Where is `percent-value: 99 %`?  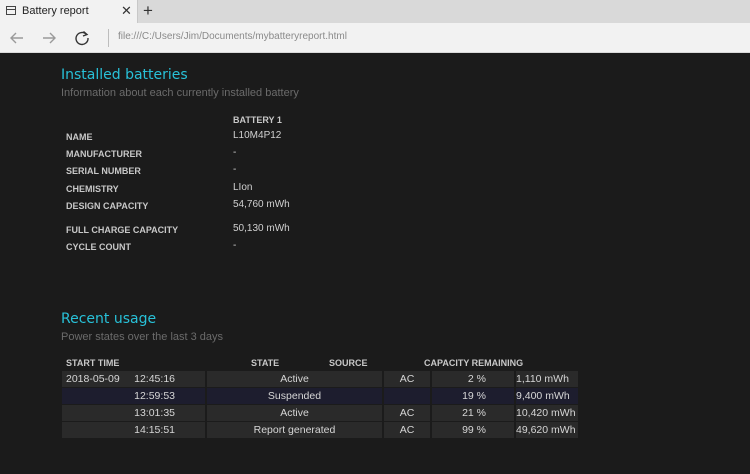 percent-value: 99 % is located at coordinates (474, 430).